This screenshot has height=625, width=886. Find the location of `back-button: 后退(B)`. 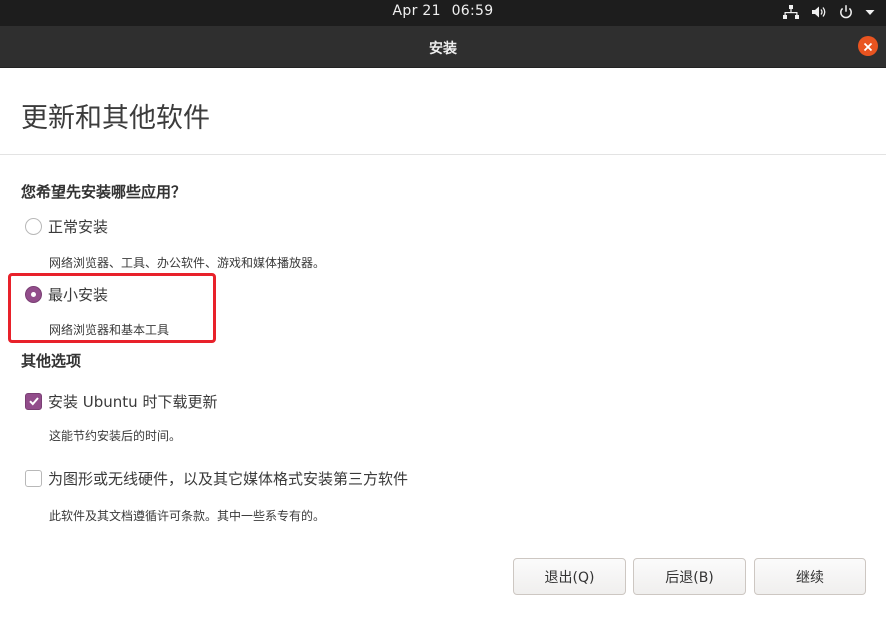

back-button: 后退(B) is located at coordinates (689, 576).